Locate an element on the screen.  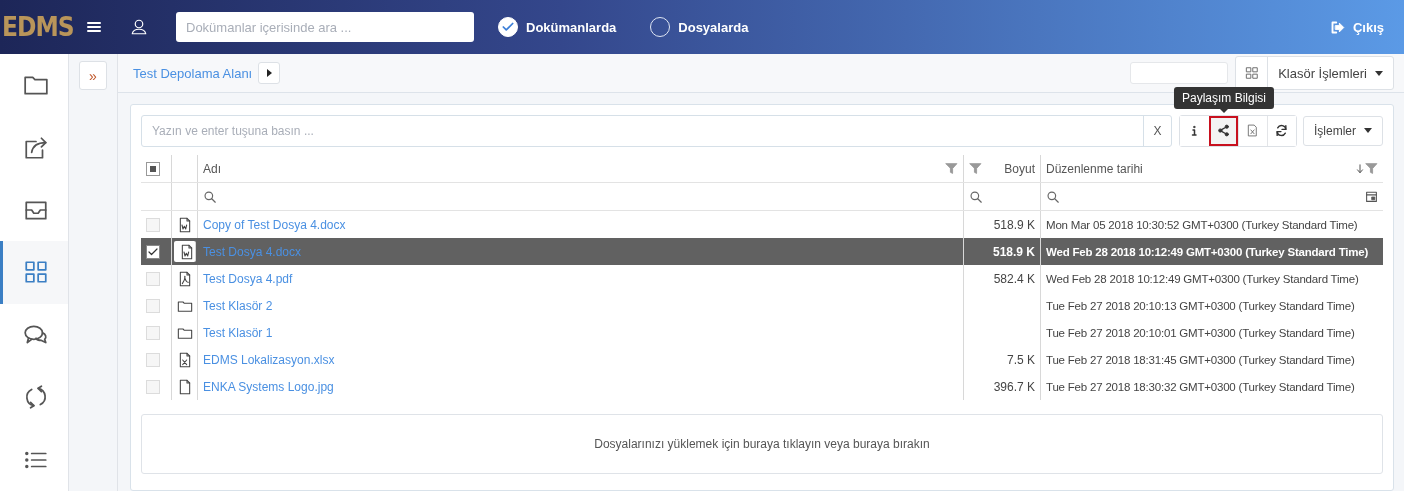
clear-button: X is located at coordinates (1157, 130).